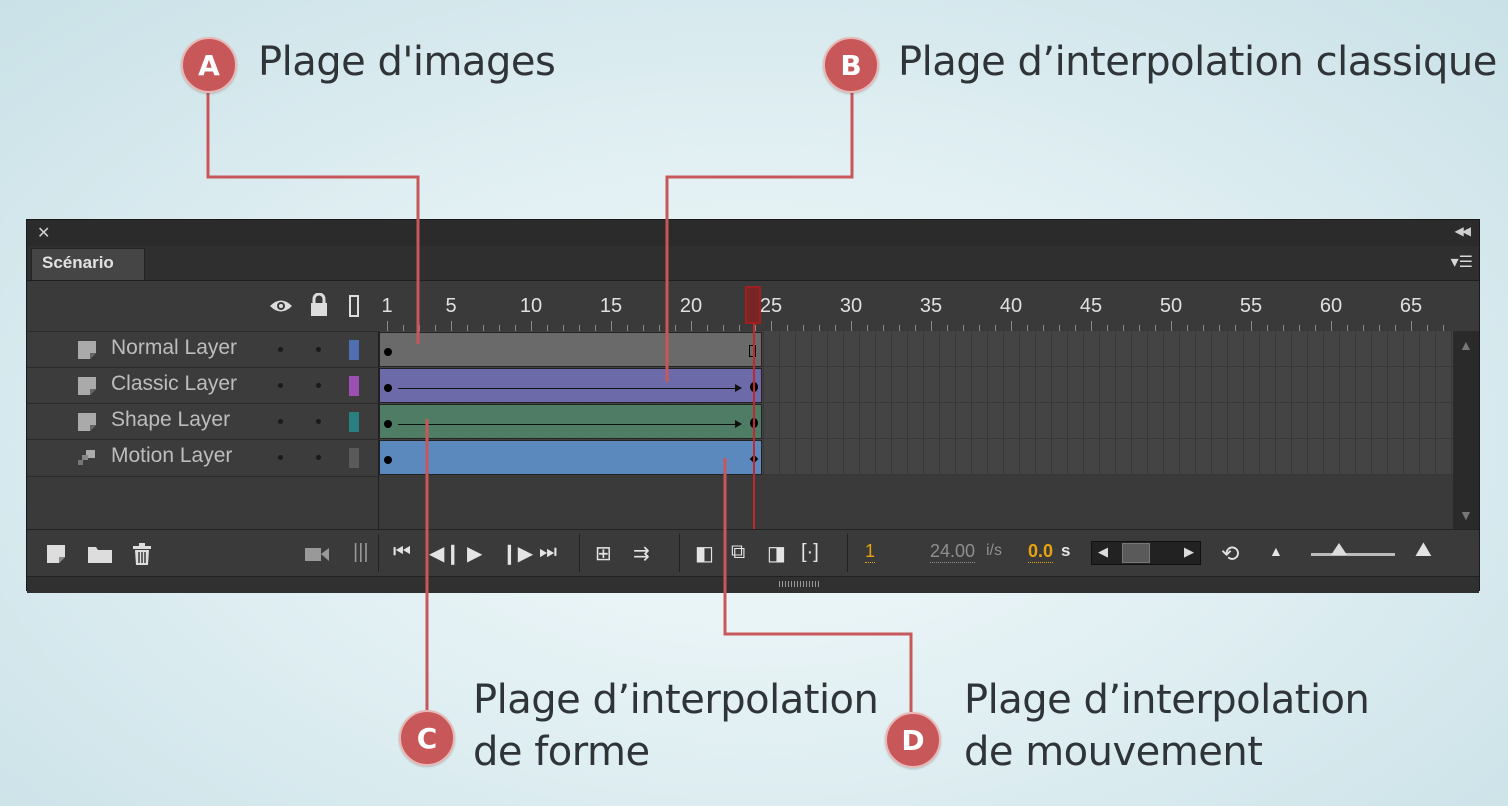  I want to click on camera-icon, so click(317, 554).